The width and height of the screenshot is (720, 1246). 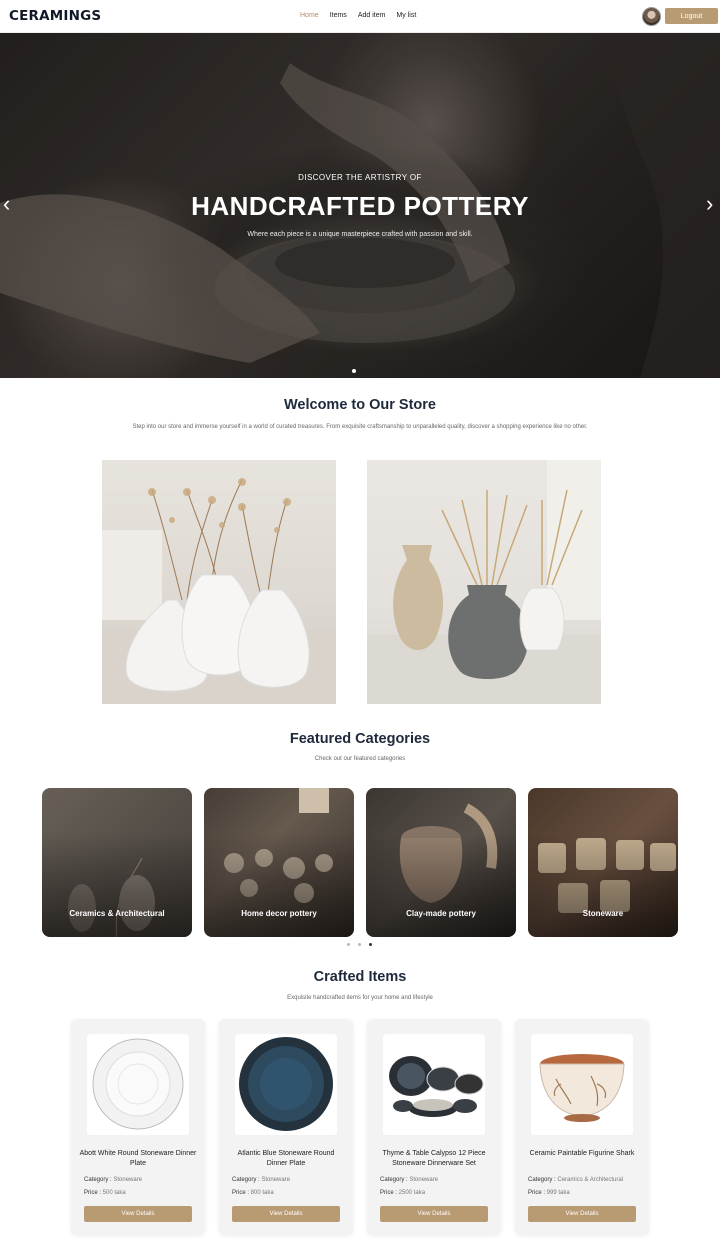 I want to click on price-value: 800 taka, so click(x=262, y=1193).